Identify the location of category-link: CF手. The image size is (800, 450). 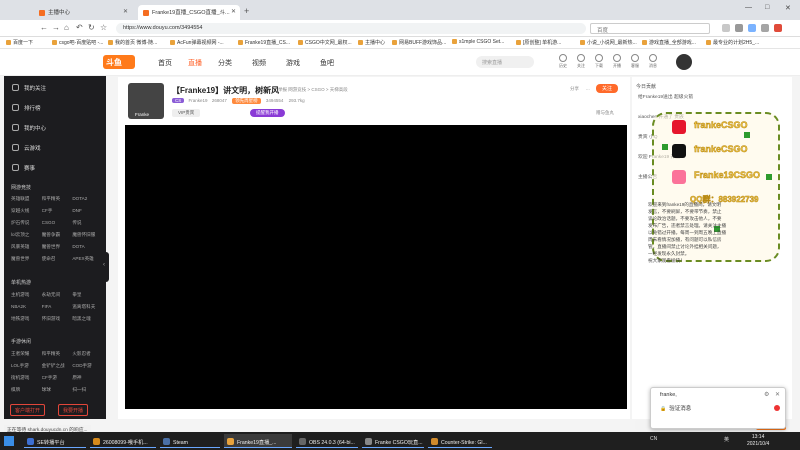
(57, 211).